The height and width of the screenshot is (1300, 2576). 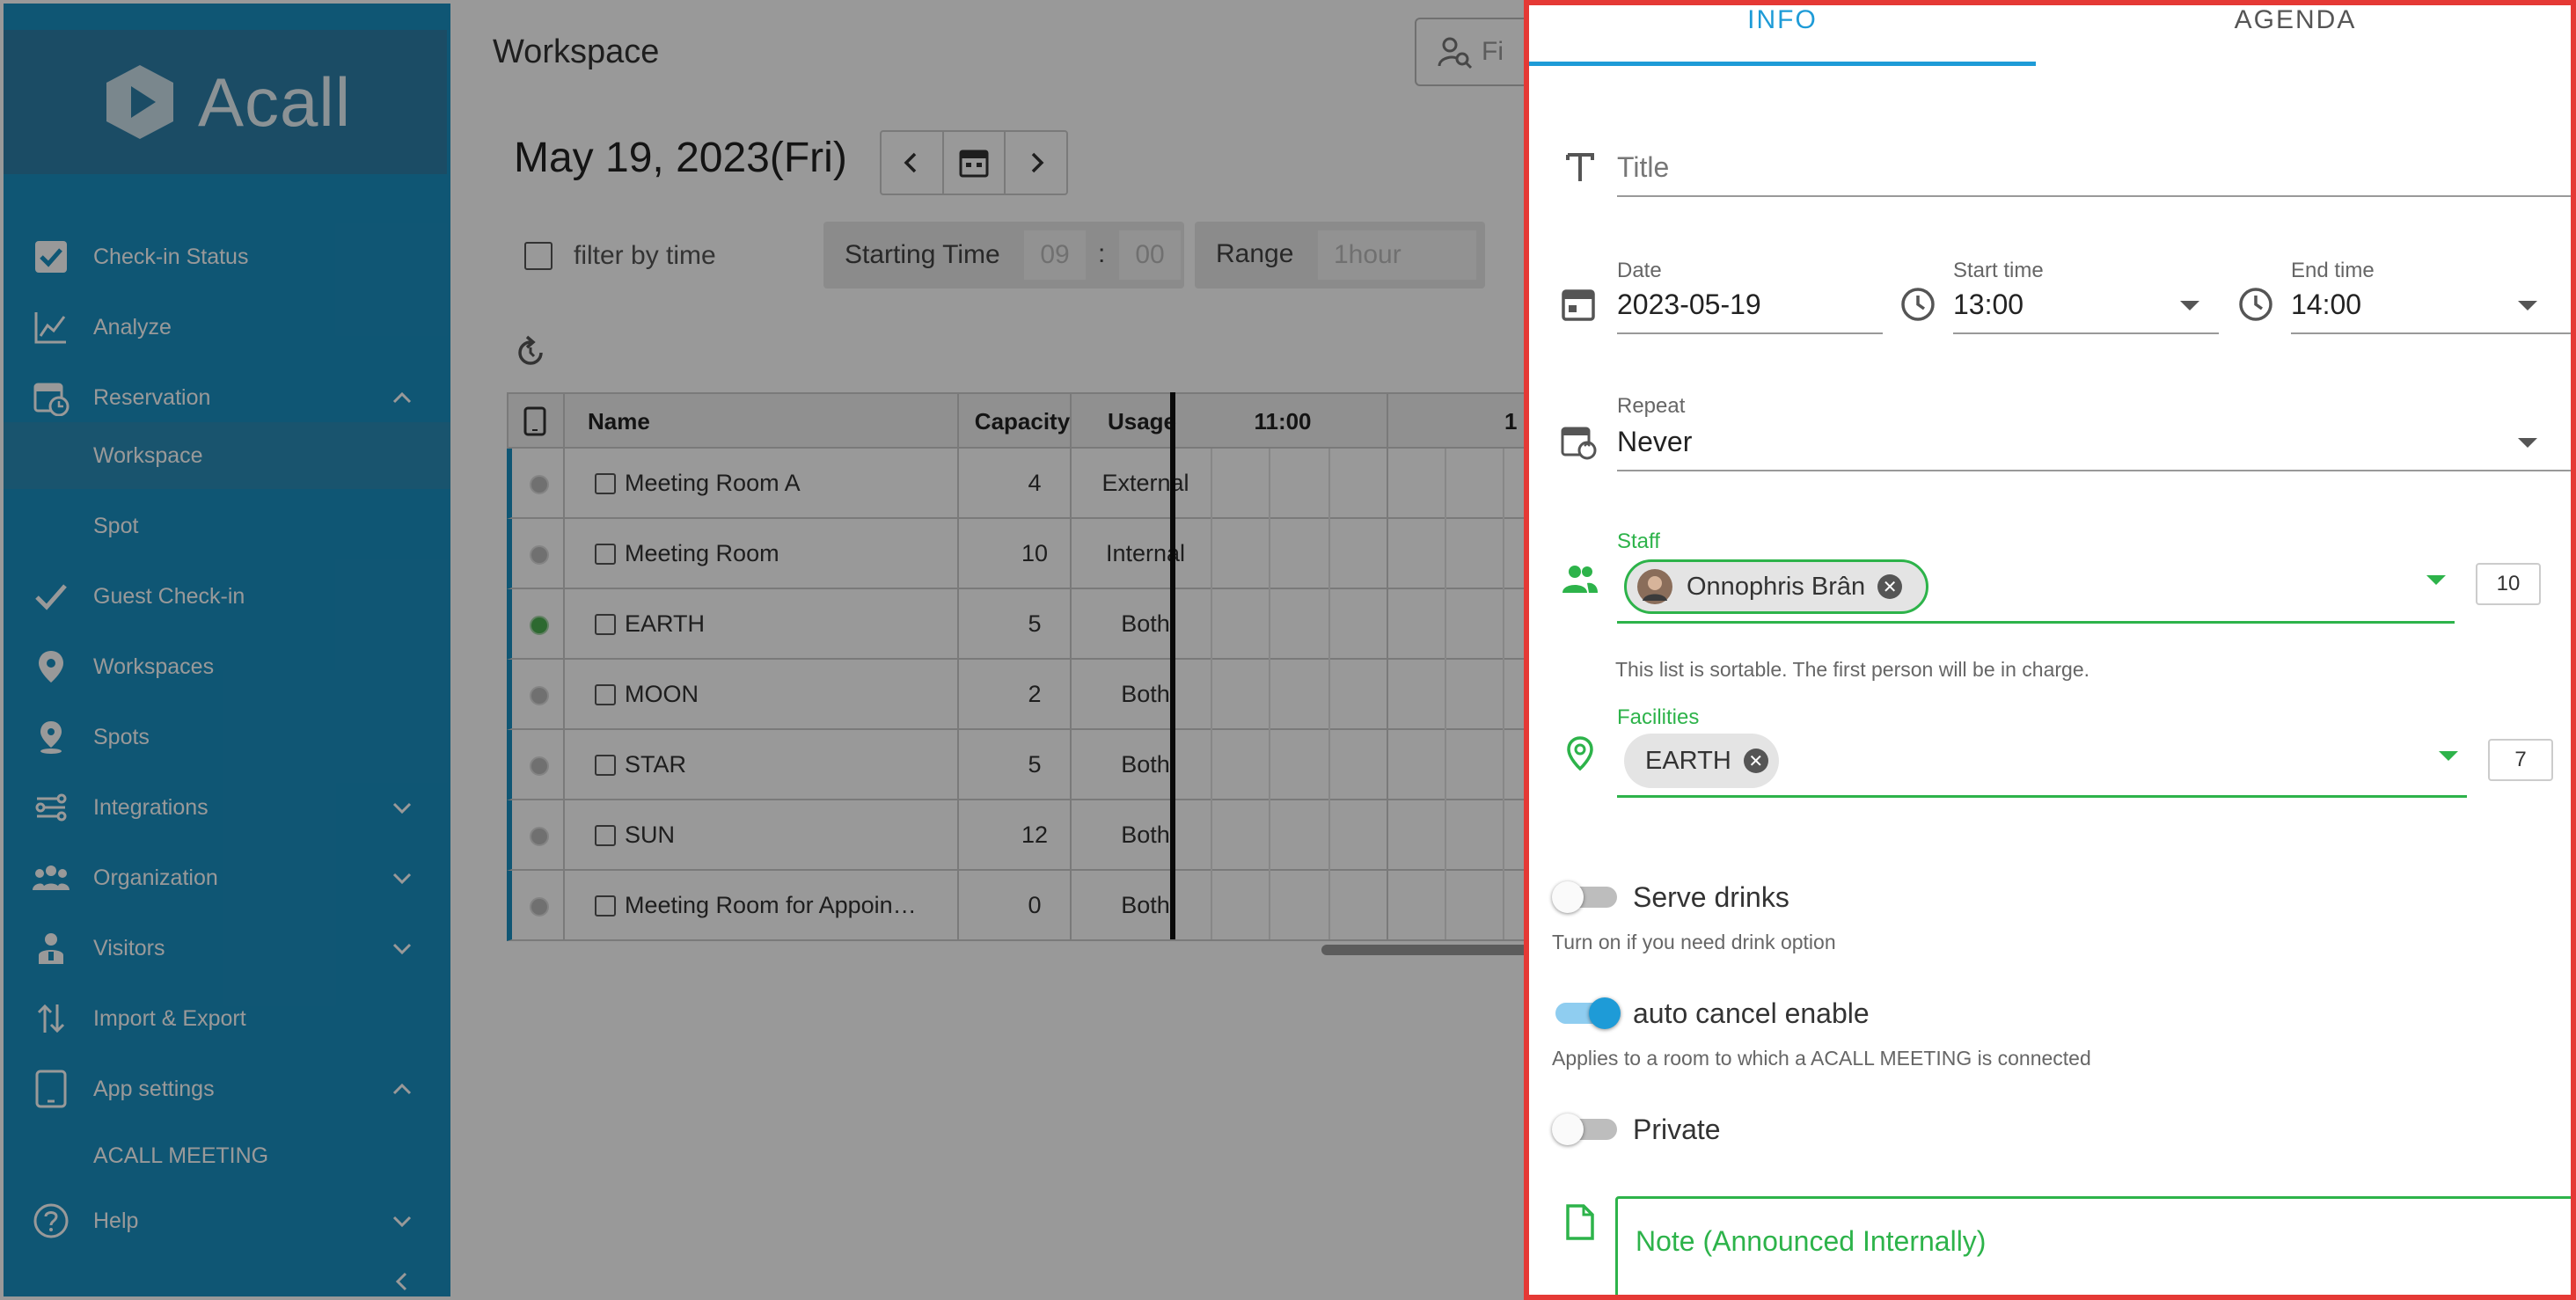 What do you see at coordinates (1172, 665) in the screenshot?
I see `current-time-indicator` at bounding box center [1172, 665].